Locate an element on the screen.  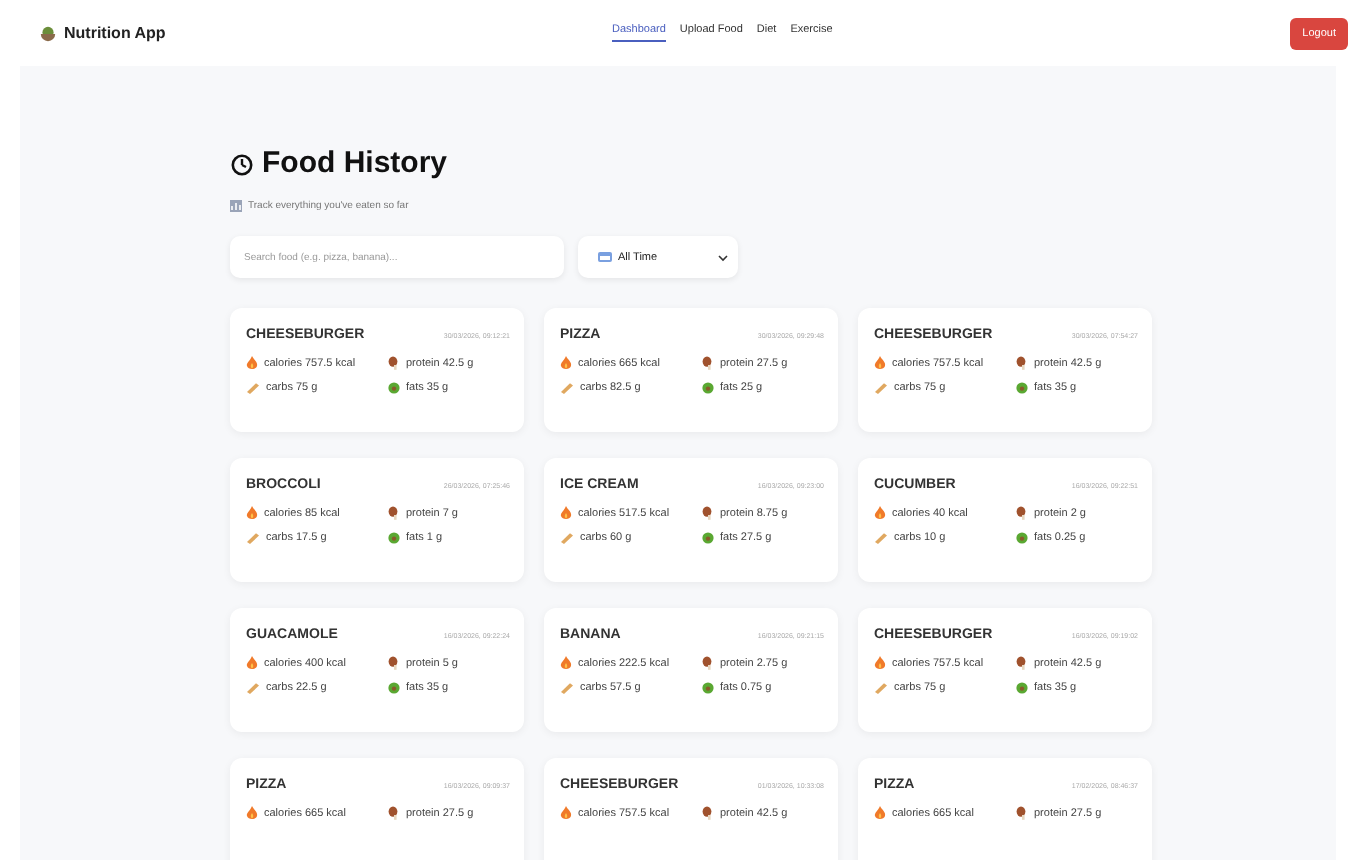
bowl-icon is located at coordinates (48, 33).